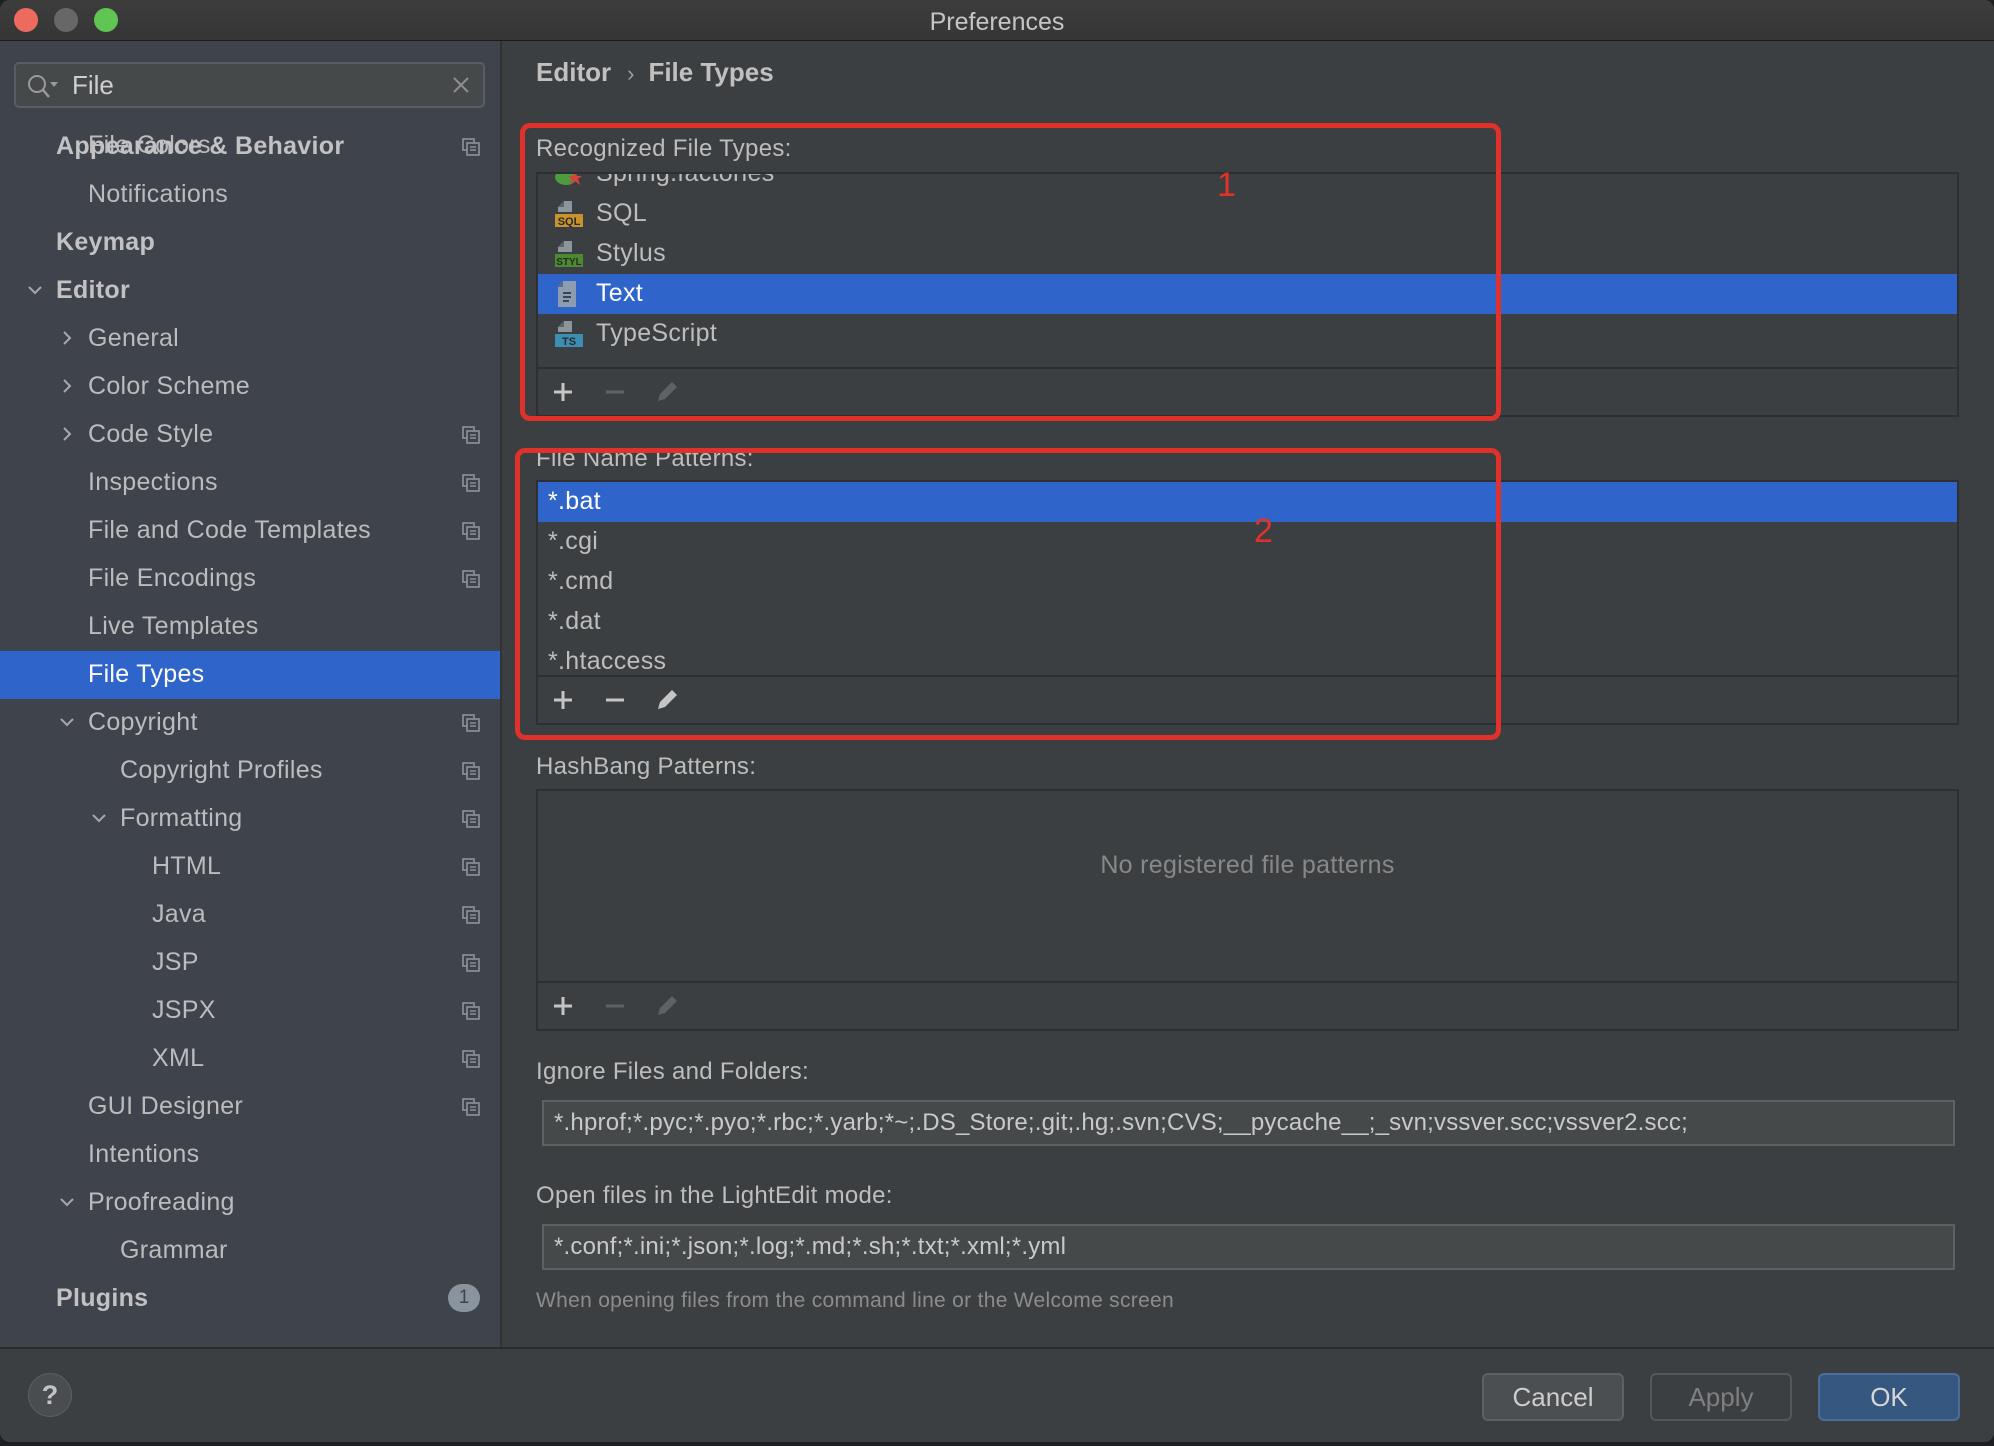 The height and width of the screenshot is (1446, 1994). What do you see at coordinates (1247, 214) in the screenshot?
I see `file-type-item: SQL SQL` at bounding box center [1247, 214].